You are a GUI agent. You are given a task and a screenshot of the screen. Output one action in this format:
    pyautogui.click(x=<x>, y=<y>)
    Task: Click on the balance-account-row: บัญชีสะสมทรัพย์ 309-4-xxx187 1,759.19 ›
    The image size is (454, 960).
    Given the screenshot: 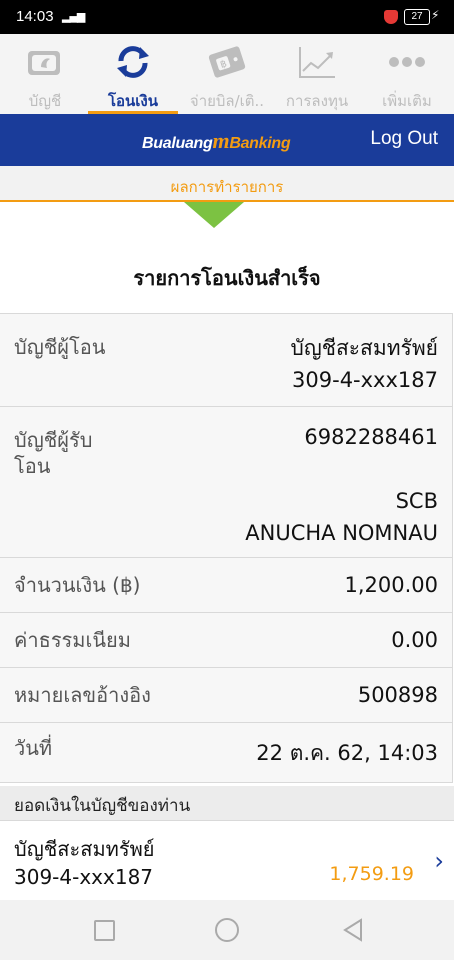 What is the action you would take?
    pyautogui.click(x=227, y=860)
    